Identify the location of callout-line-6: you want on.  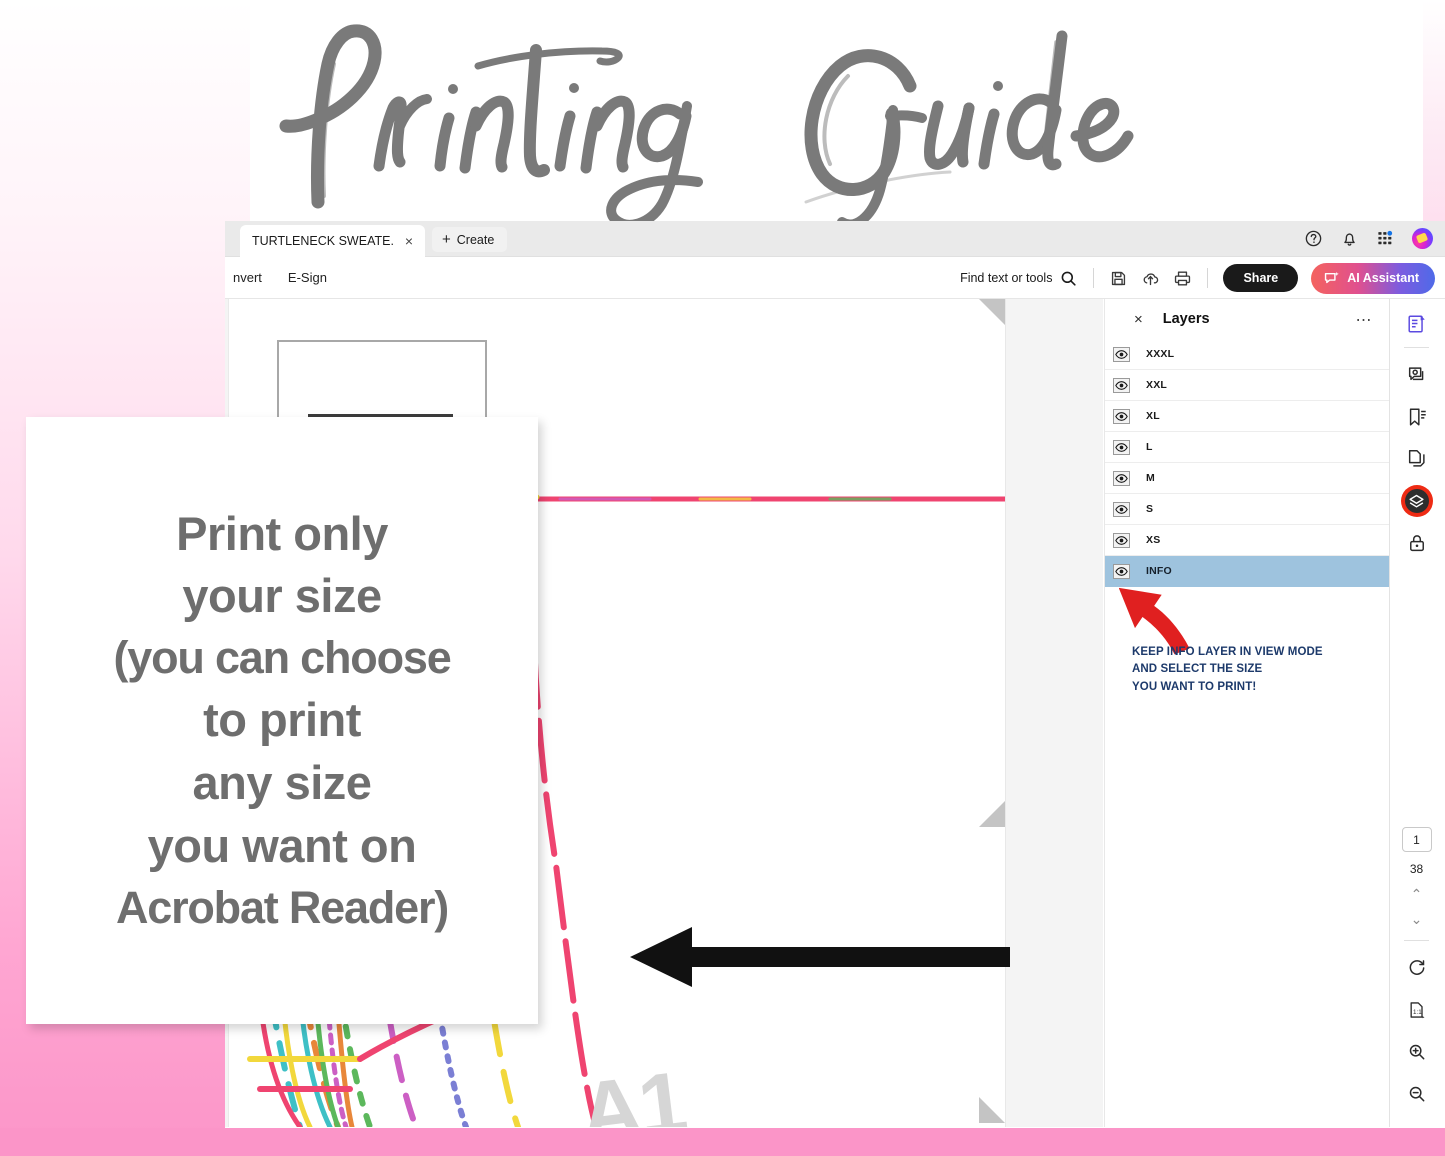
(282, 845).